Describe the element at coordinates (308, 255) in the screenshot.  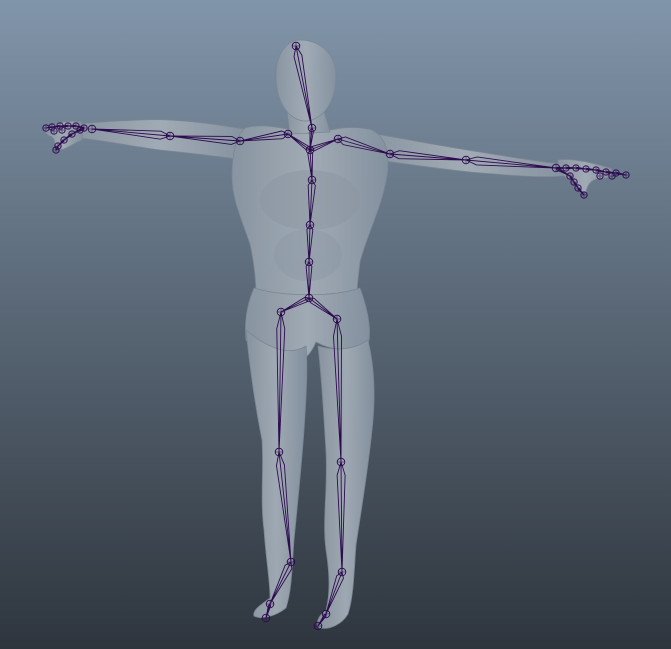
I see `mesh-abs-shadow` at that location.